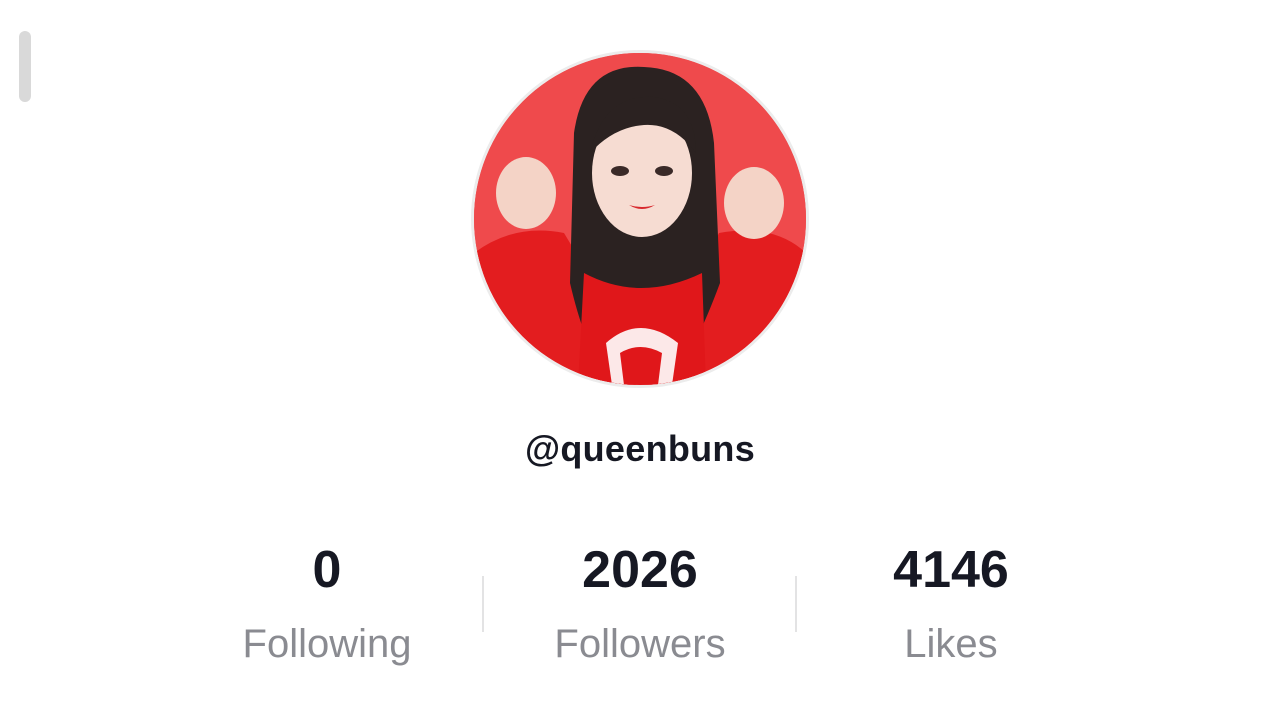 This screenshot has height=720, width=1280. I want to click on avatar, so click(640, 219).